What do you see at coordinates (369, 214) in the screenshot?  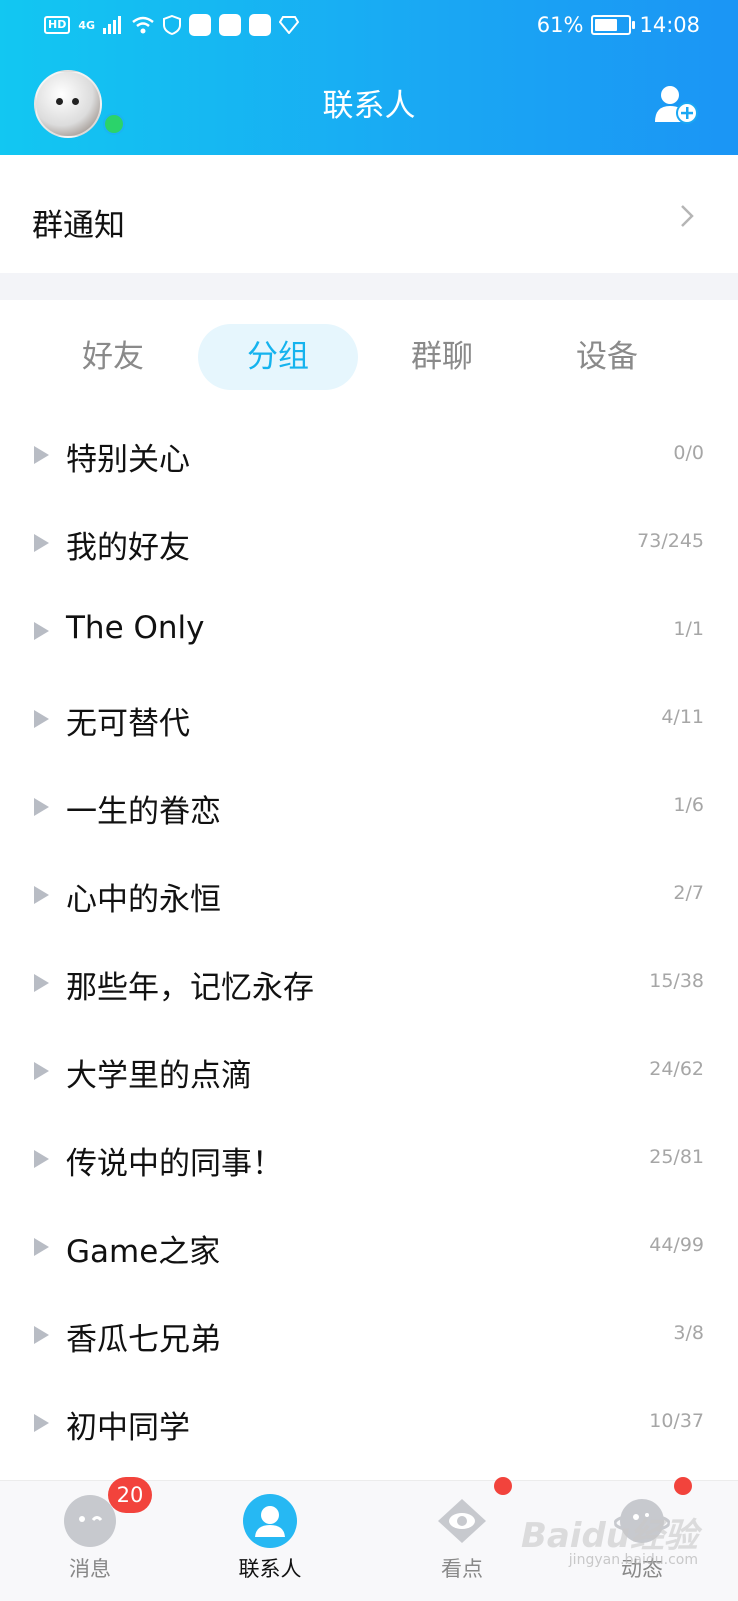 I see `group-notice-row: 群通知` at bounding box center [369, 214].